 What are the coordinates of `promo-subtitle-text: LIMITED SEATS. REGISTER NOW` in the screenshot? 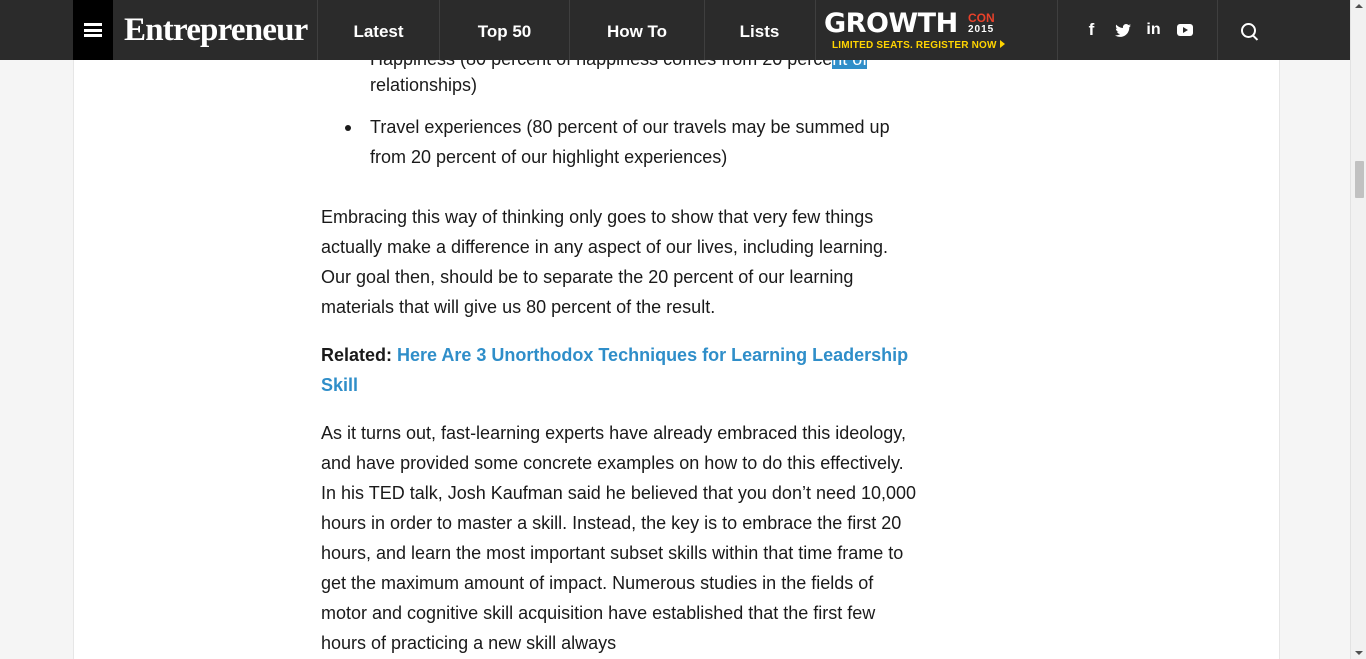 It's located at (914, 45).